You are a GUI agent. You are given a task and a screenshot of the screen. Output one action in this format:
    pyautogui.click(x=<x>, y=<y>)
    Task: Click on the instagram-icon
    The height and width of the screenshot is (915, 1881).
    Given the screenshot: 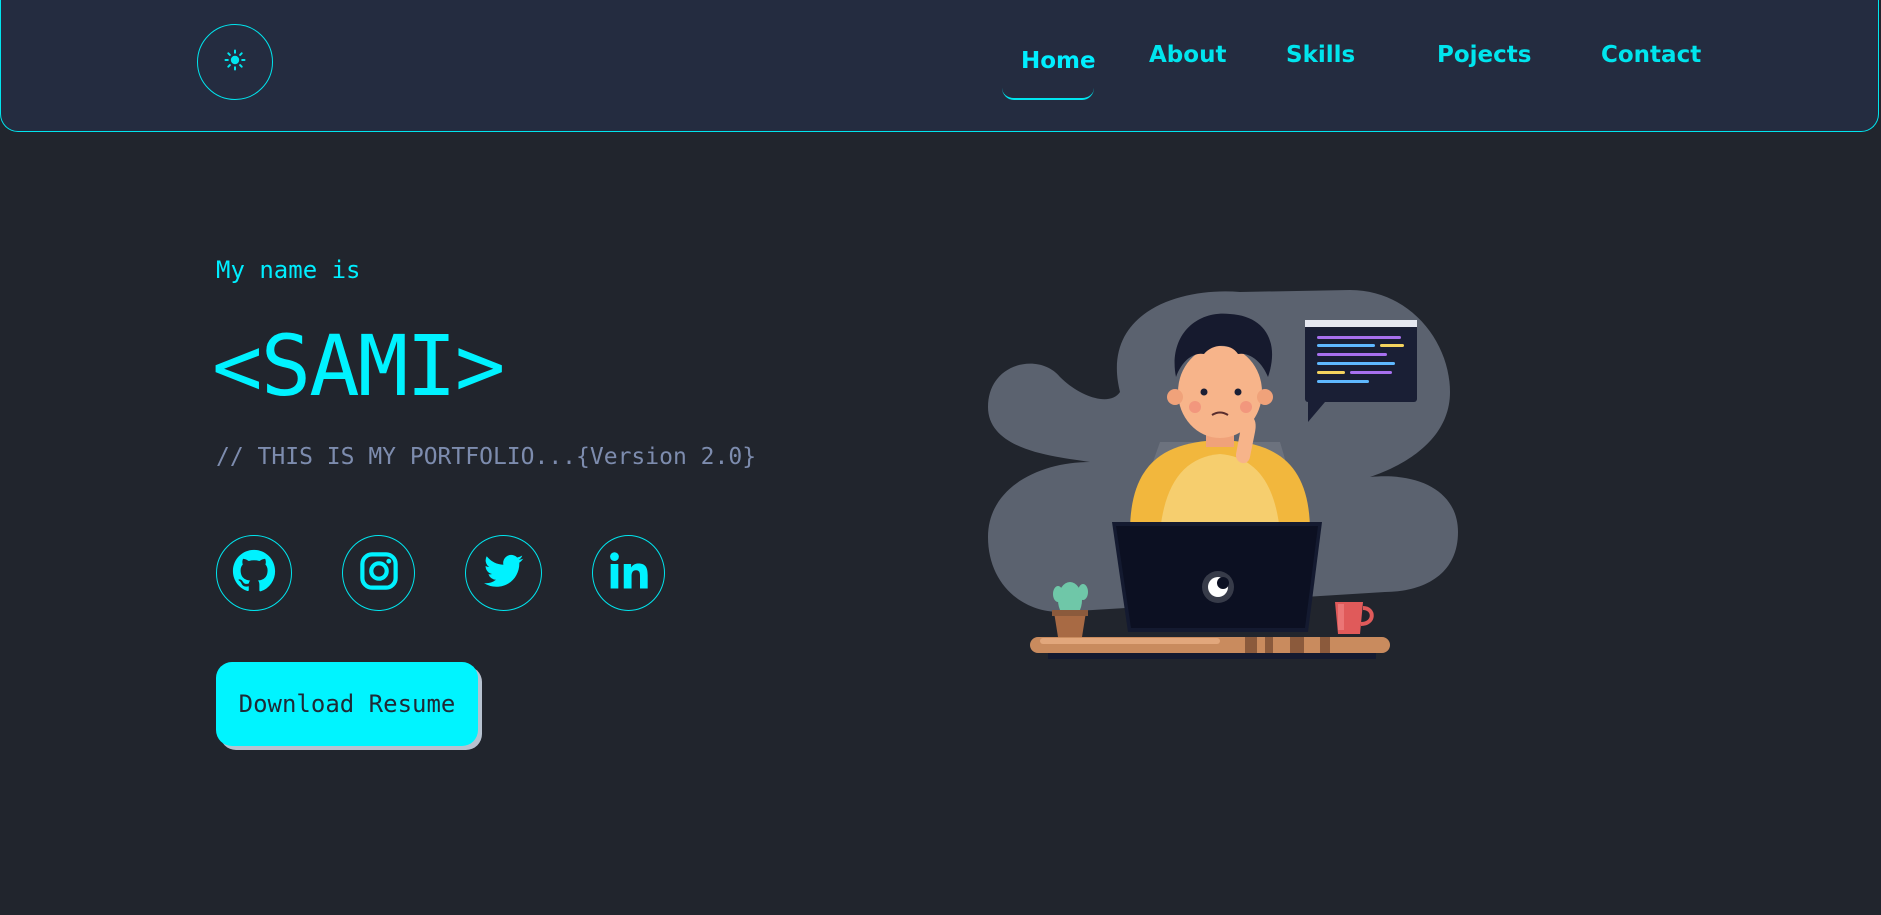 What is the action you would take?
    pyautogui.click(x=379, y=573)
    